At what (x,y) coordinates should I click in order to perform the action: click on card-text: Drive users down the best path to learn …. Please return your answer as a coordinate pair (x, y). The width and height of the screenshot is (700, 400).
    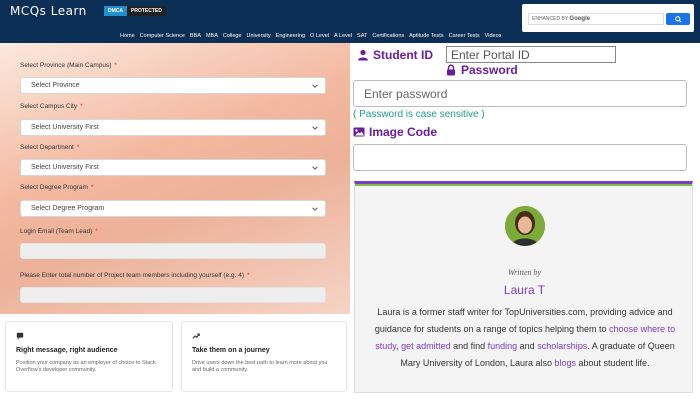
    Looking at the image, I should click on (260, 366).